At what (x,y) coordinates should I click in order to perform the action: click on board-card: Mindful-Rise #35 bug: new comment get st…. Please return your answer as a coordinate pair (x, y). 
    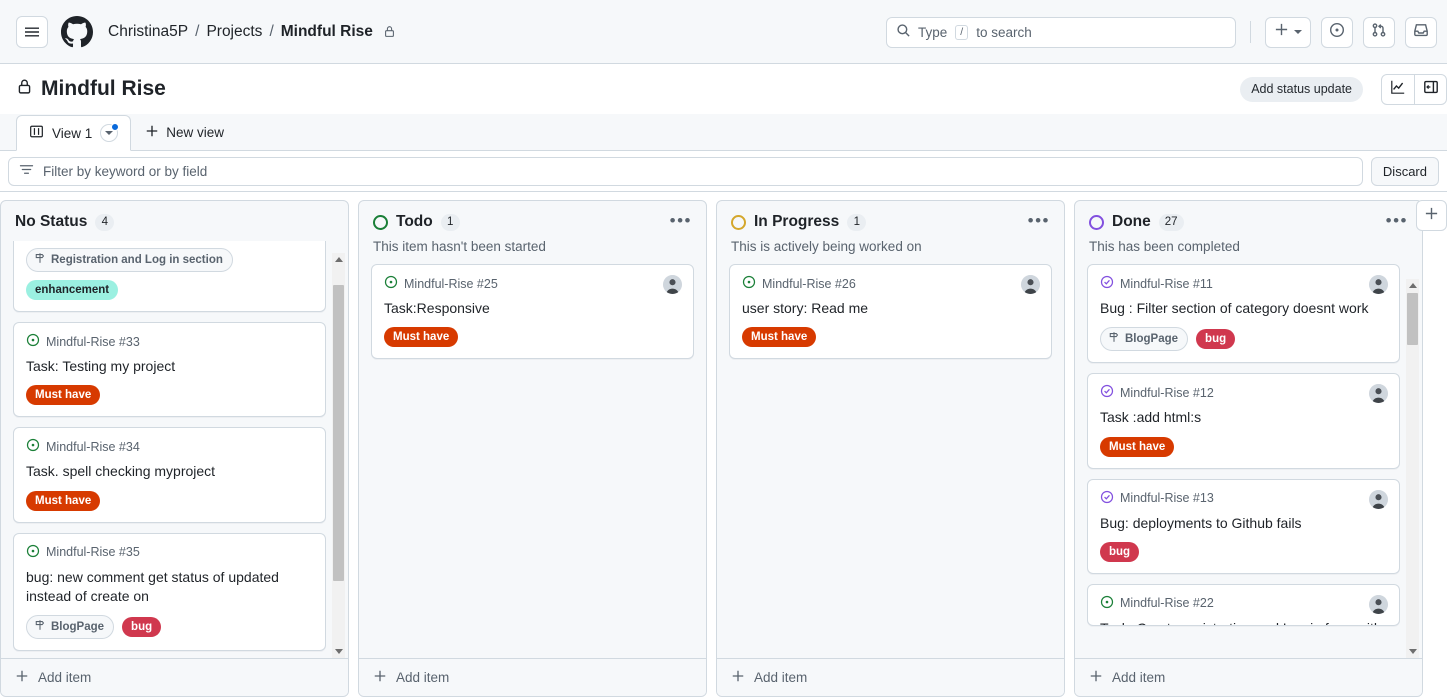
    Looking at the image, I should click on (169, 592).